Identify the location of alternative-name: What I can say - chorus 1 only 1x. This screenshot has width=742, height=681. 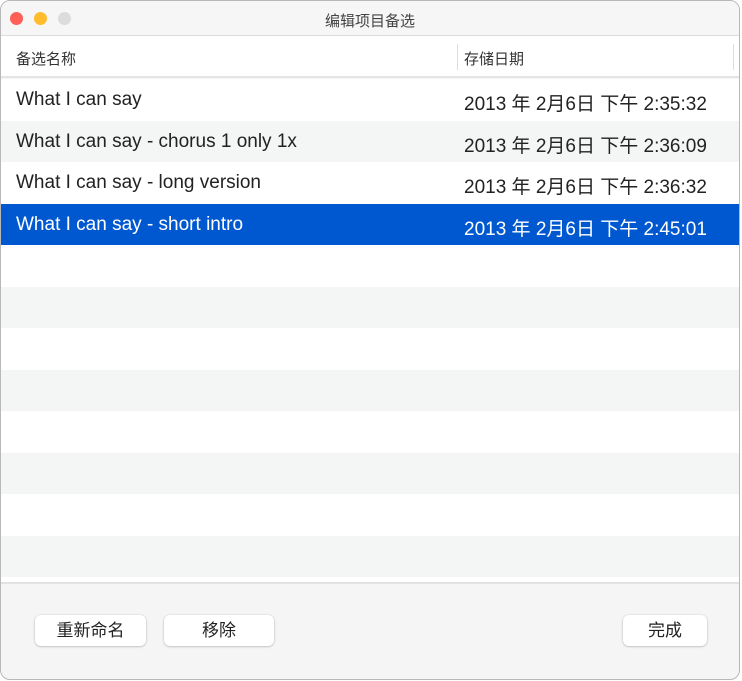
(156, 141).